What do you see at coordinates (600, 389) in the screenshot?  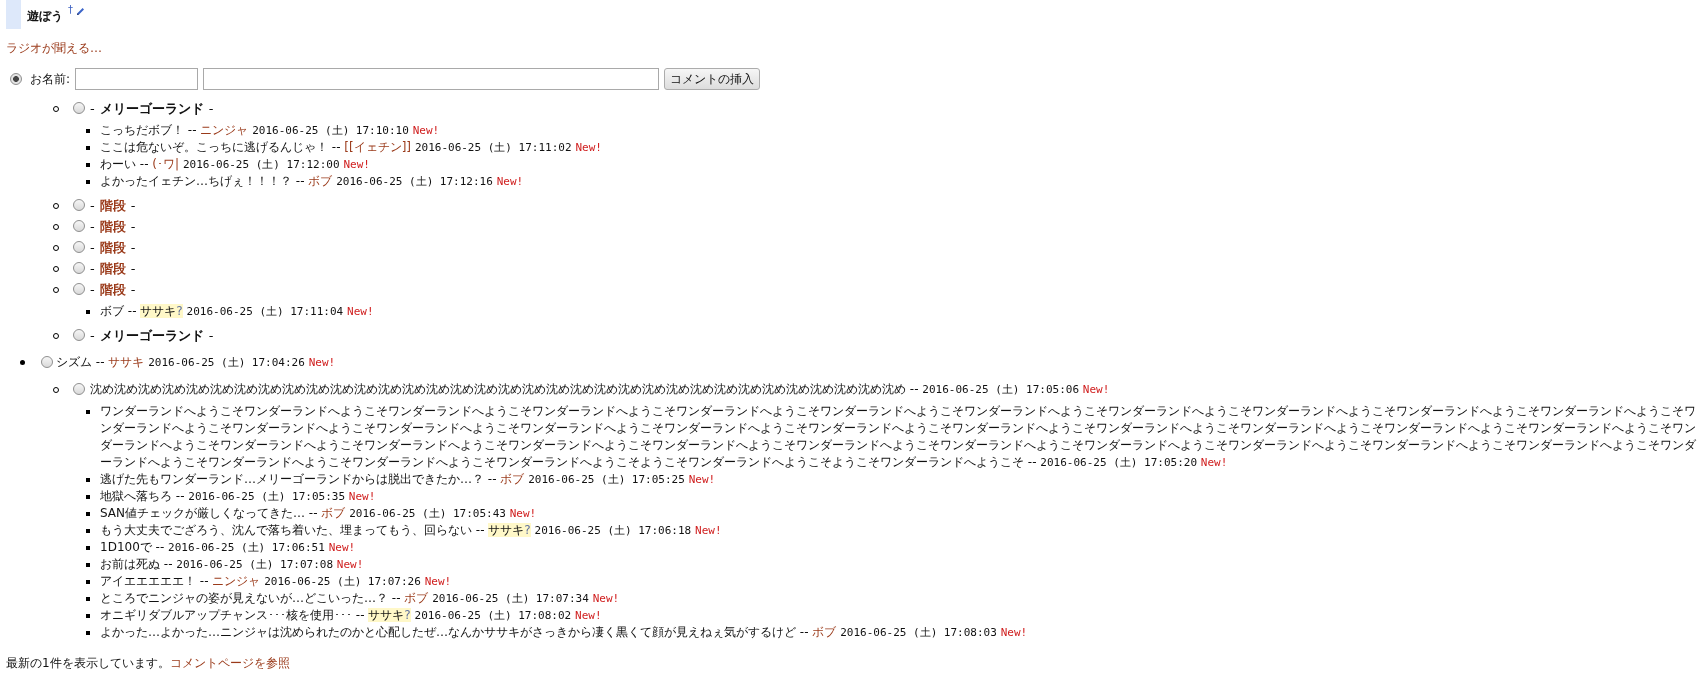 I see `comment-entry: 沈め沈め沈め沈め沈め沈め沈め沈め沈め沈め沈め沈め沈め沈め沈め沈め沈め沈め沈め沈め沈め沈め沈め沈め沈め沈め沈め沈め沈め沈め沈め沈め沈め沈め -- 2016-06-25 (土) 17:05:06 New!` at bounding box center [600, 389].